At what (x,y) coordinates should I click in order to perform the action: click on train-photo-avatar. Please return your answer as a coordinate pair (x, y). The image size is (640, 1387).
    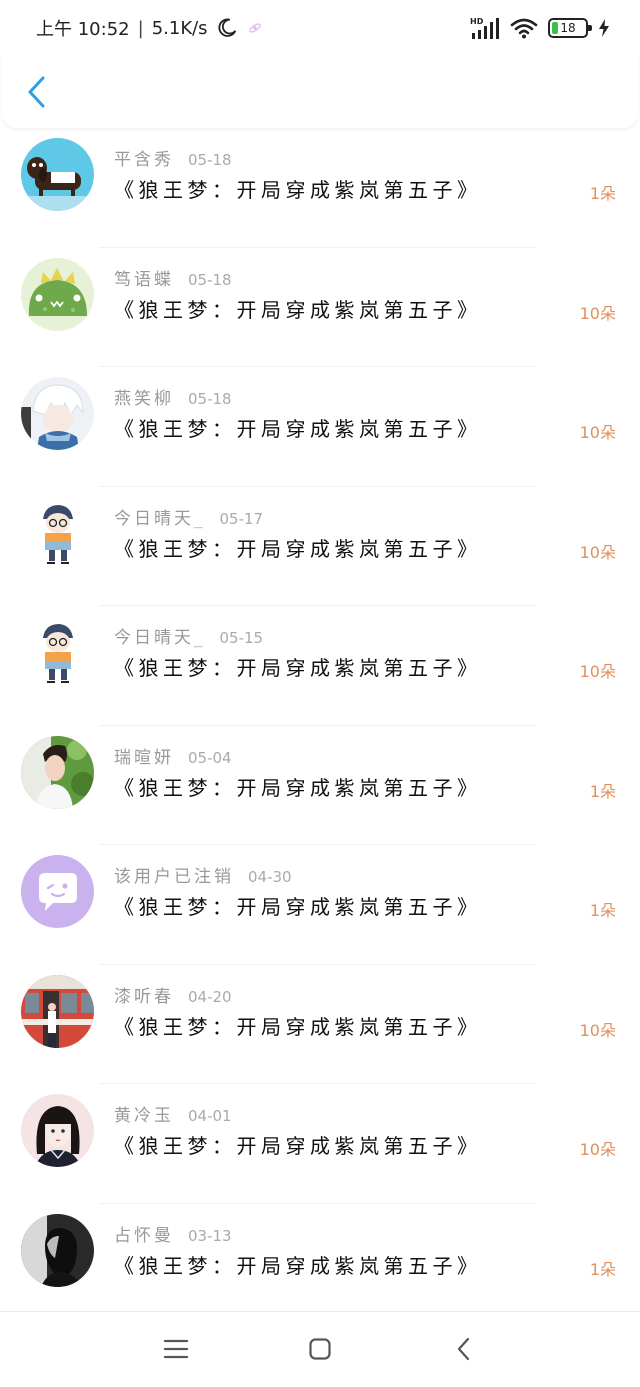
    Looking at the image, I should click on (57, 1011).